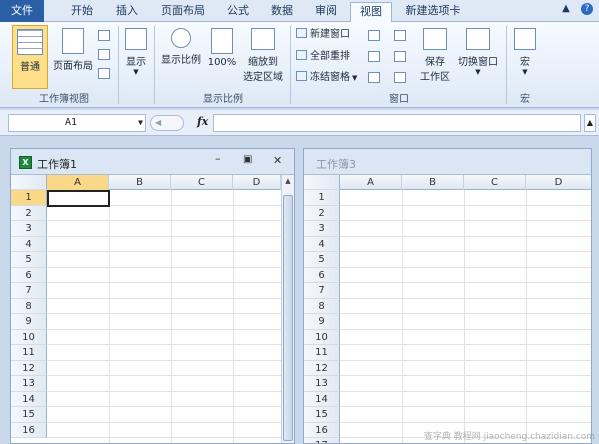 The width and height of the screenshot is (599, 444). What do you see at coordinates (73, 57) in the screenshot?
I see `page-layout-view-button: 页面布局` at bounding box center [73, 57].